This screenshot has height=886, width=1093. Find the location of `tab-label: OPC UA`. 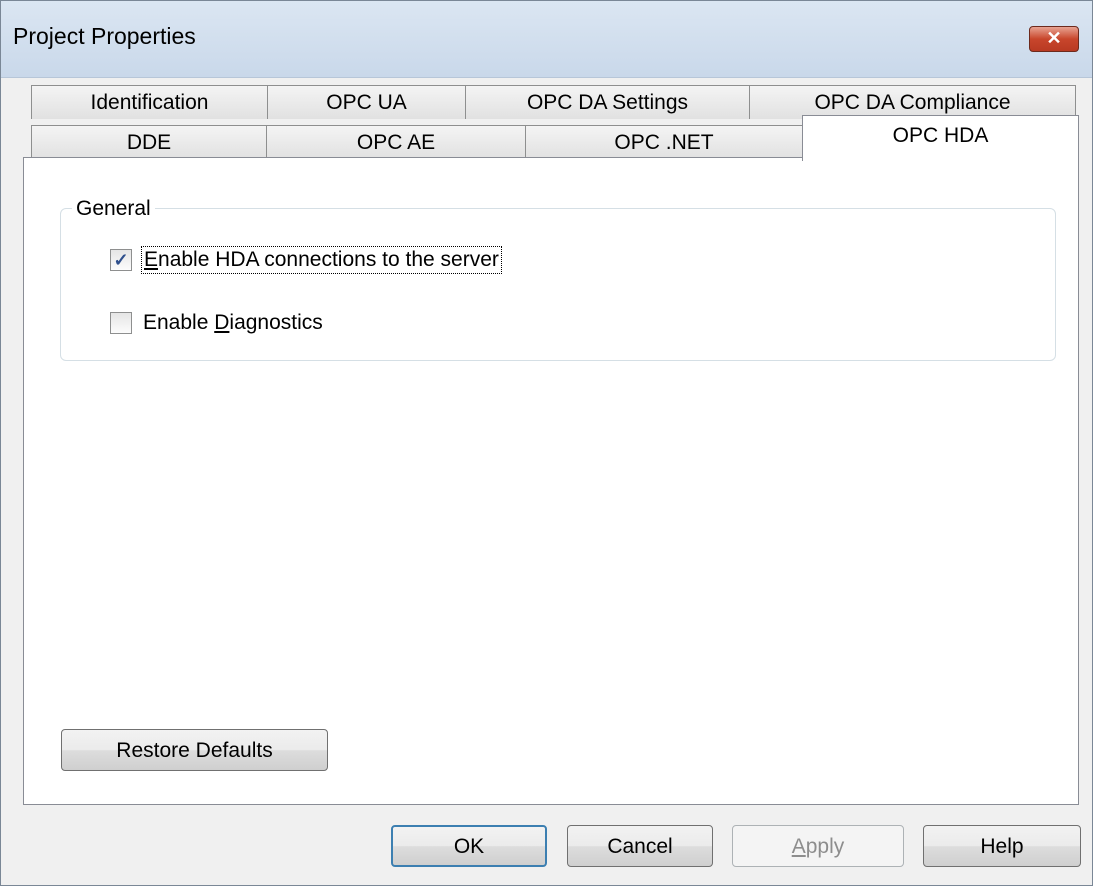

tab-label: OPC UA is located at coordinates (366, 102).